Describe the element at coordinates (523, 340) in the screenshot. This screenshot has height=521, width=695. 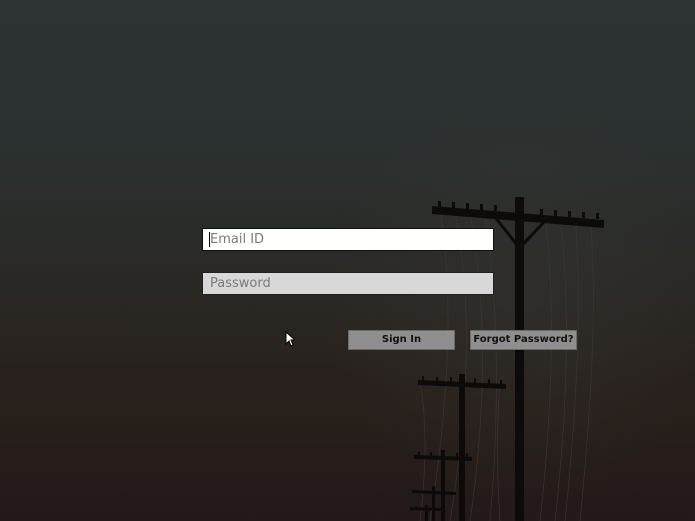
I see `forgot-password-button: Forgot Password?` at that location.